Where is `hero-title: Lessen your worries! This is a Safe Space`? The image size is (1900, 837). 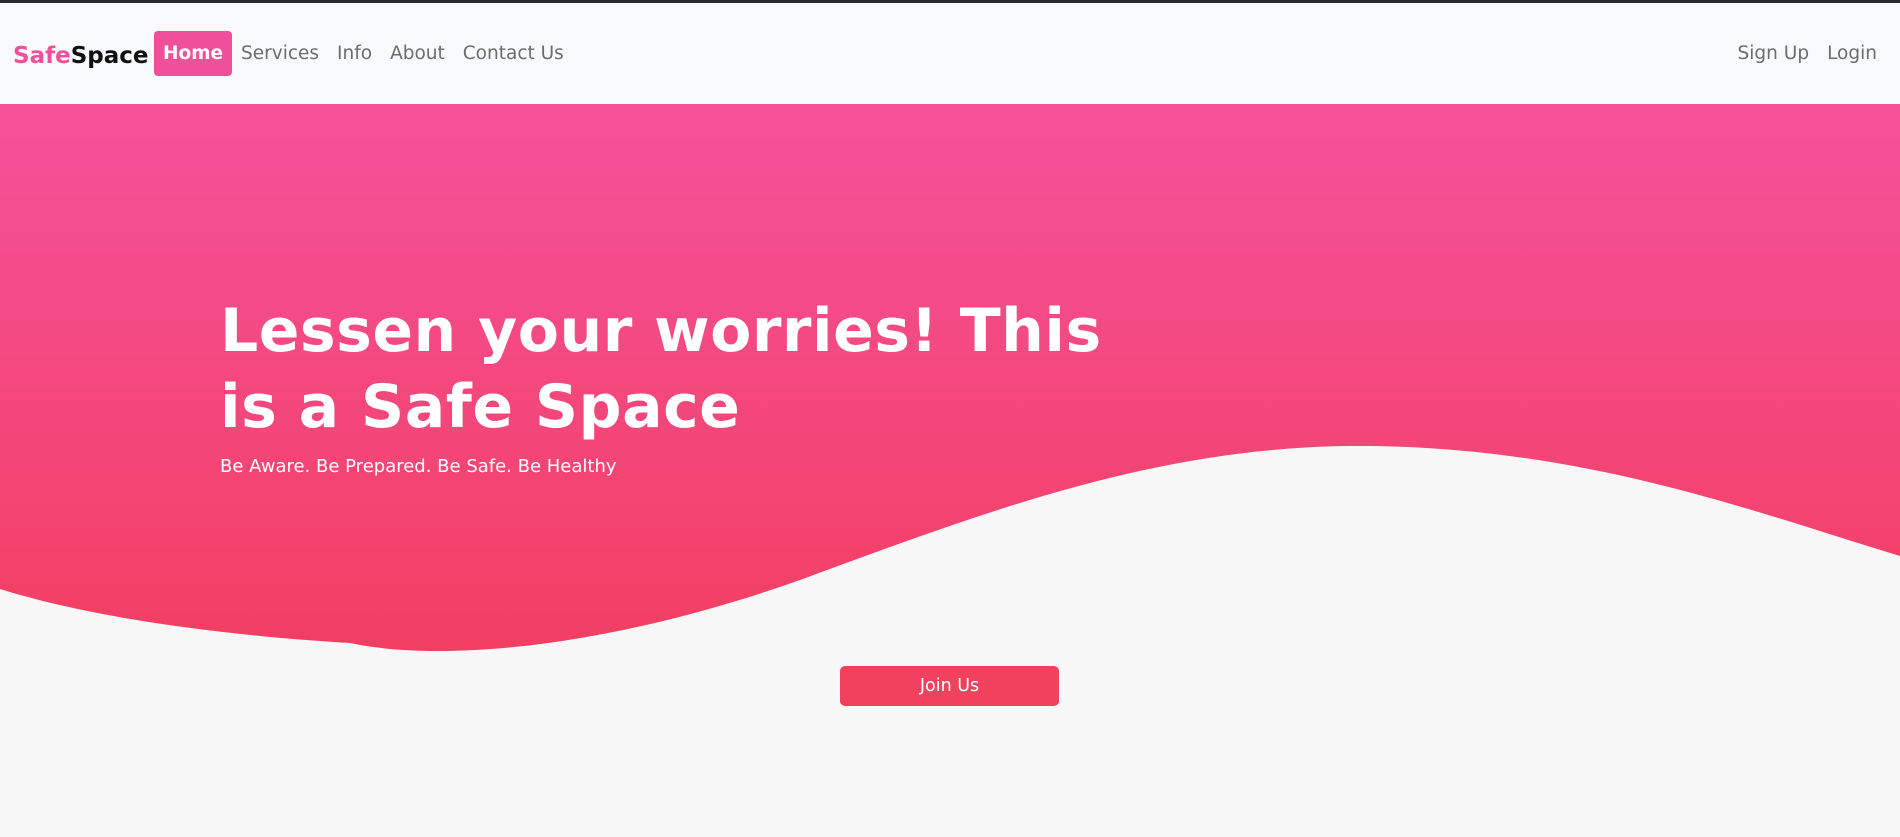
hero-title: Lessen your worries! This is a Safe Space is located at coordinates (670, 369).